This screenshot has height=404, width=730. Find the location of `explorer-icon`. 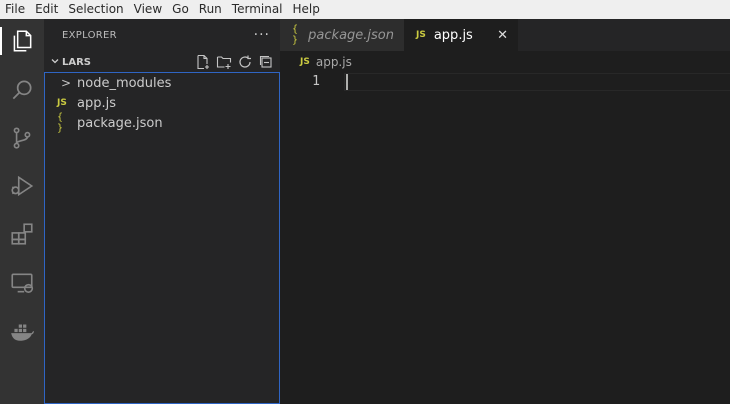

explorer-icon is located at coordinates (18, 41).